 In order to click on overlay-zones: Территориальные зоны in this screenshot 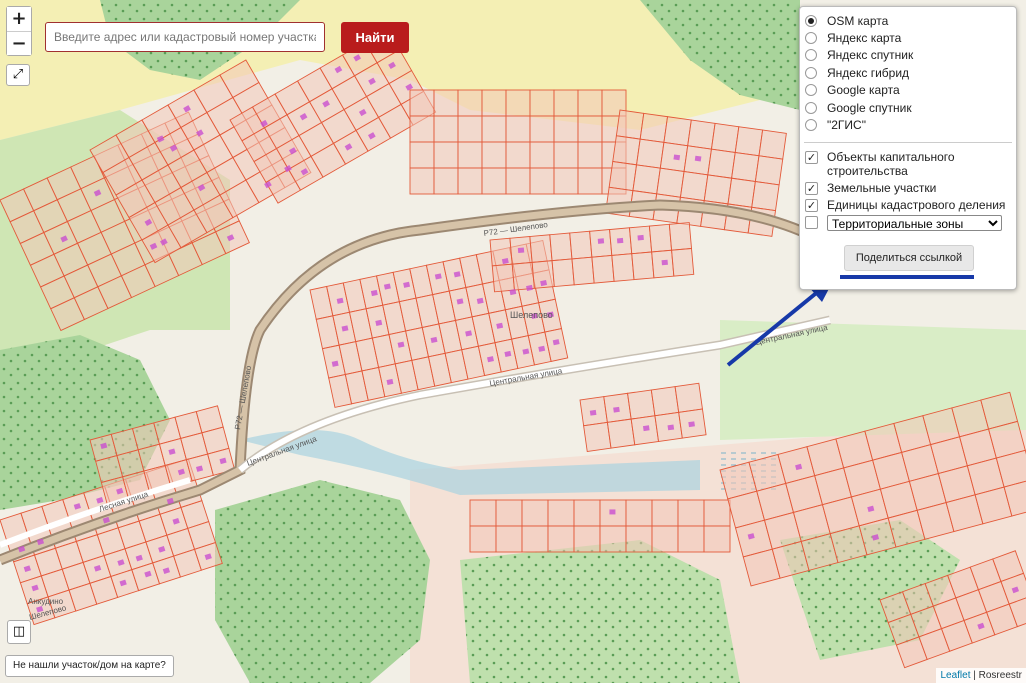, I will do `click(908, 222)`.